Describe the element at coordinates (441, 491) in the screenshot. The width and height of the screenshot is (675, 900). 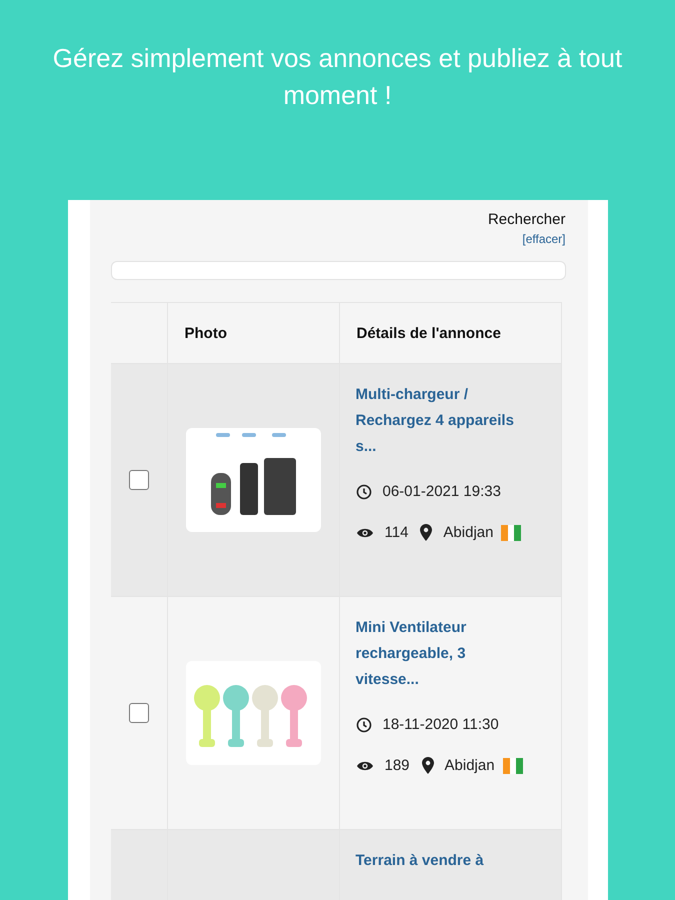
I see `date-text: 06-01-2021 19:33` at that location.